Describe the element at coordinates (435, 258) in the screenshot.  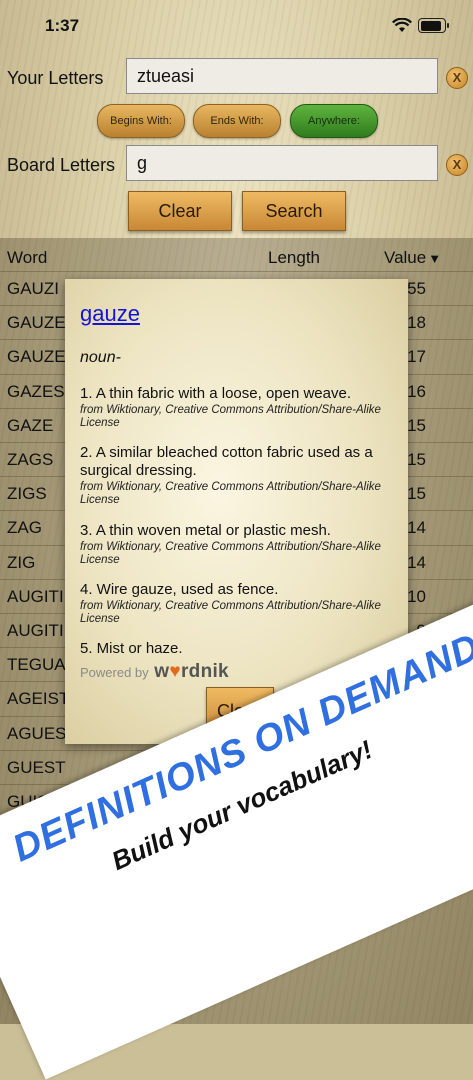
I see `sort-descending-icon: ▼` at that location.